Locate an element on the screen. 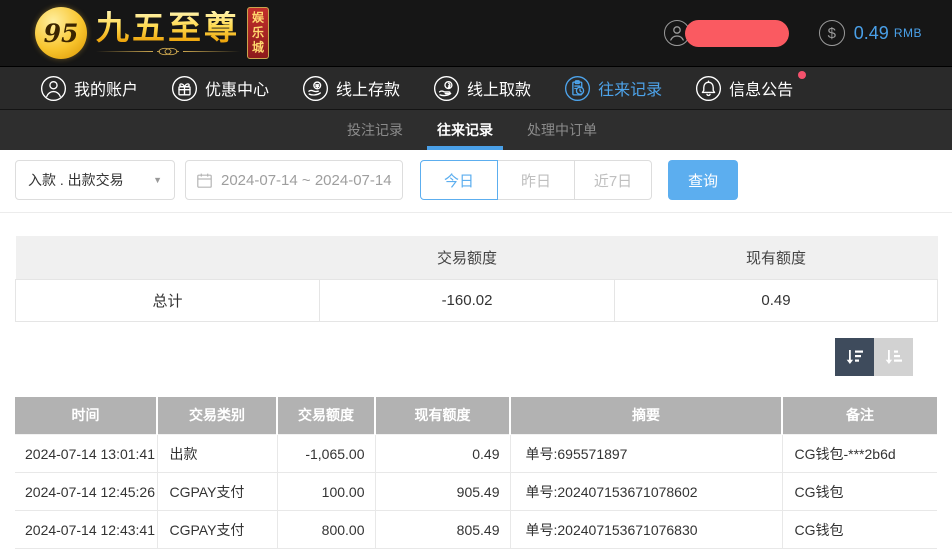  top-header: 95 九五至尊 娱乐城 $ 0.49 RMB is located at coordinates (476, 33).